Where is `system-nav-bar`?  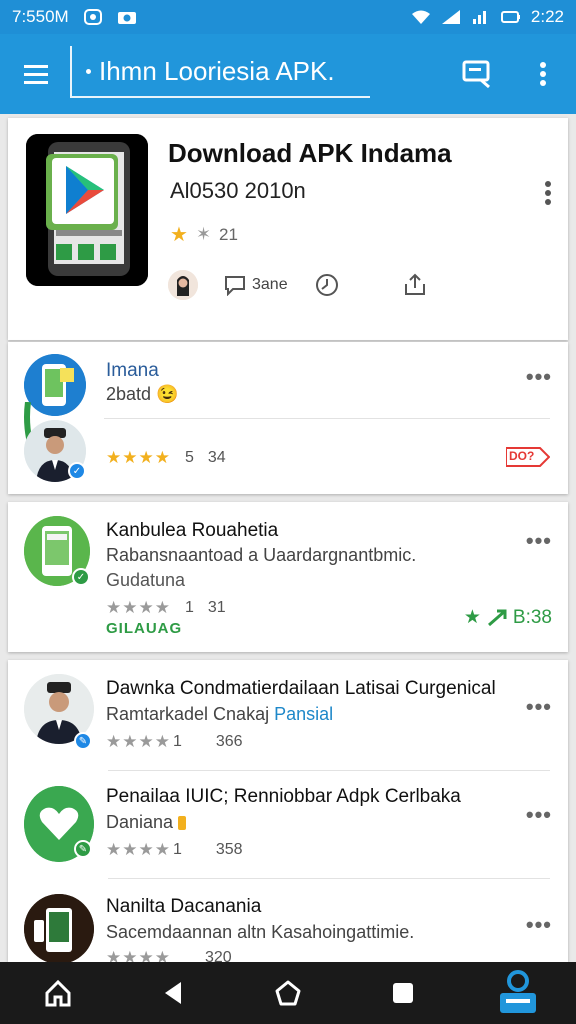 system-nav-bar is located at coordinates (288, 993).